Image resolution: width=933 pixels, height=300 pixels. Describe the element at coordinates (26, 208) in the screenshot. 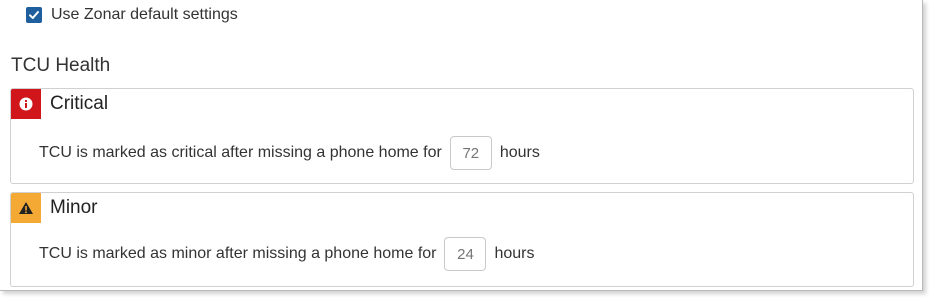

I see `warning-triangle-icon` at that location.